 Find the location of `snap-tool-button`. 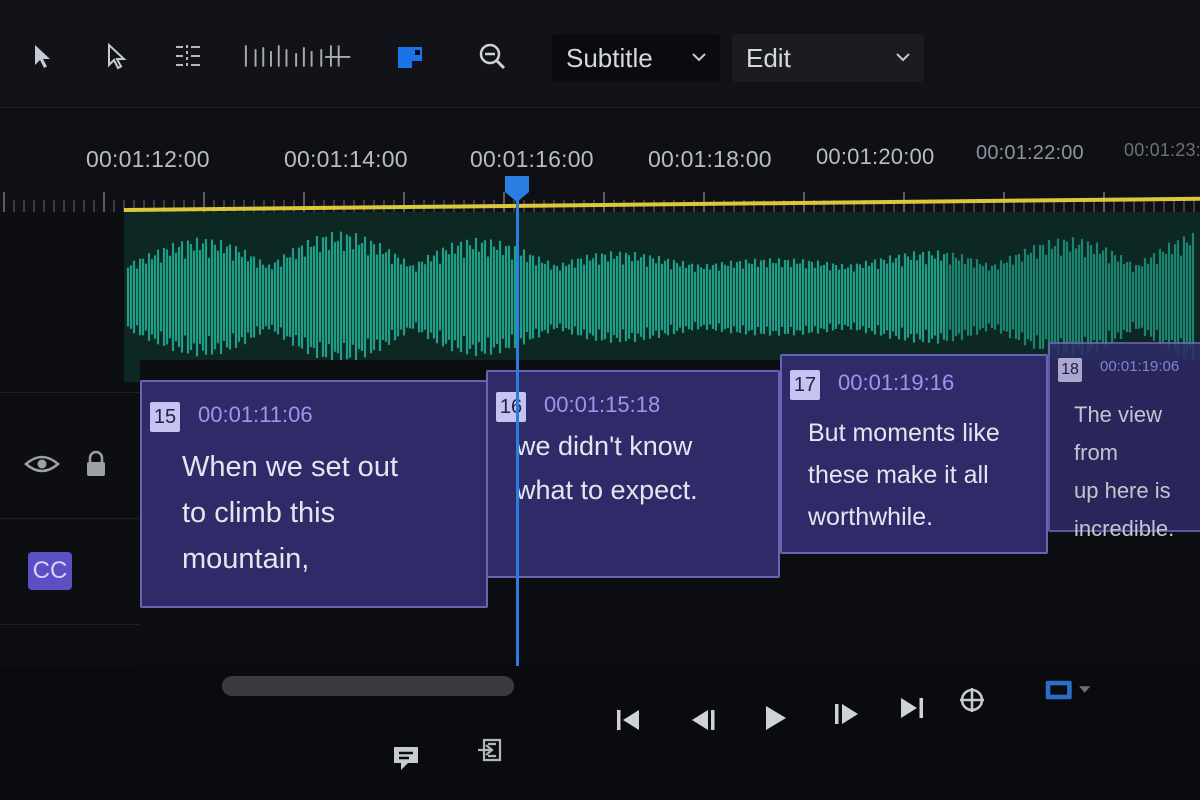

snap-tool-button is located at coordinates (410, 56).